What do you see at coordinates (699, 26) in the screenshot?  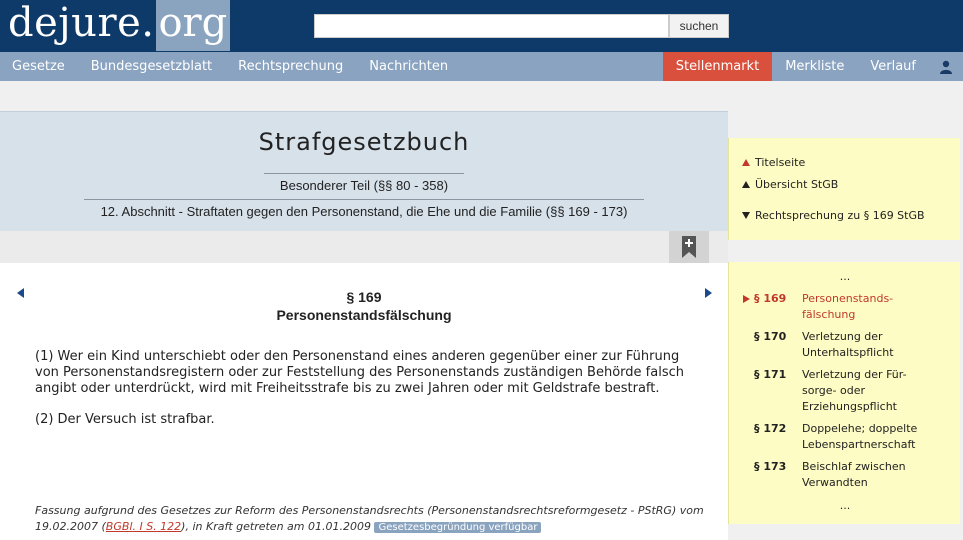 I see `search-button: suchen` at bounding box center [699, 26].